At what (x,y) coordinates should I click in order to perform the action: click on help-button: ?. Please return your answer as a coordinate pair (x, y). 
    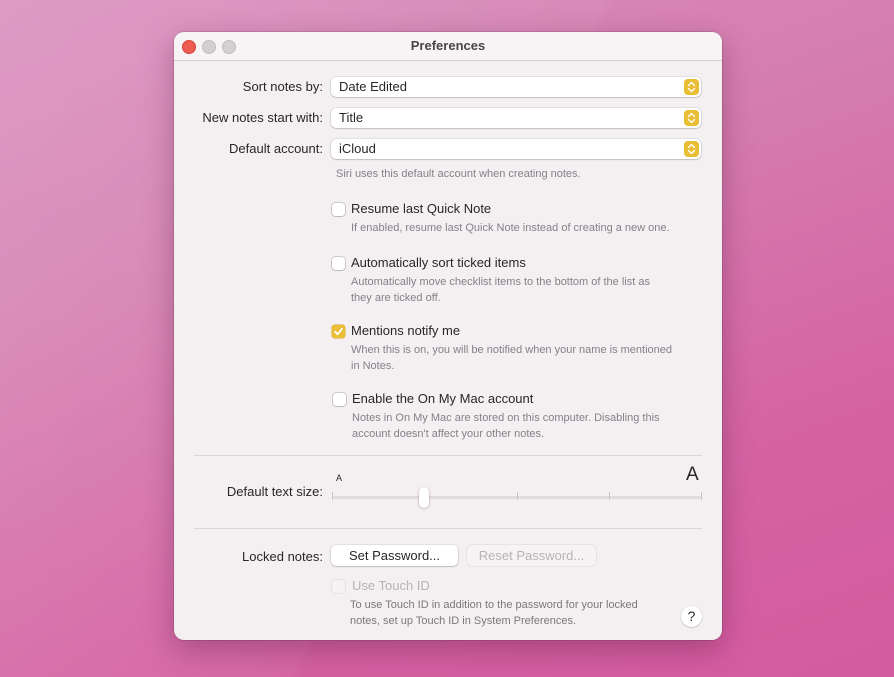
    Looking at the image, I should click on (691, 616).